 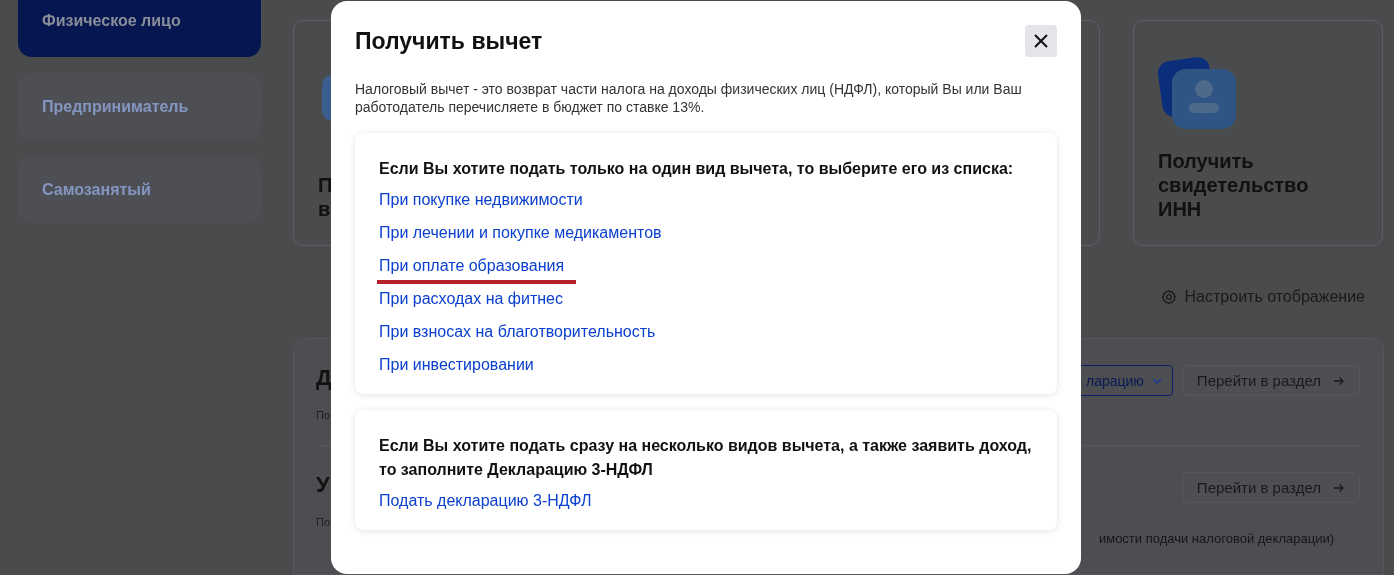 I want to click on option-heading: Если Вы хотите подать только на один вид вычета, то выберите его из списка:, so click(x=697, y=169).